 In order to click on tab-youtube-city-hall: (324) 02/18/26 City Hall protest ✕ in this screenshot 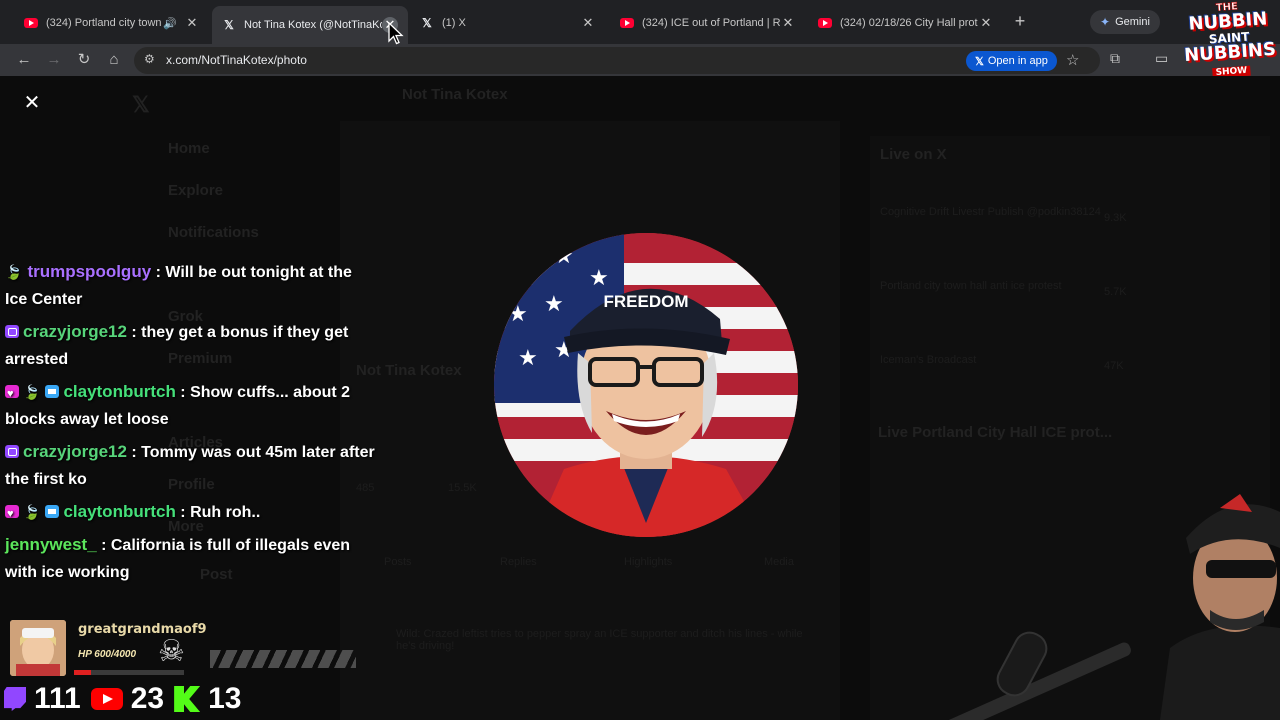, I will do `click(906, 23)`.